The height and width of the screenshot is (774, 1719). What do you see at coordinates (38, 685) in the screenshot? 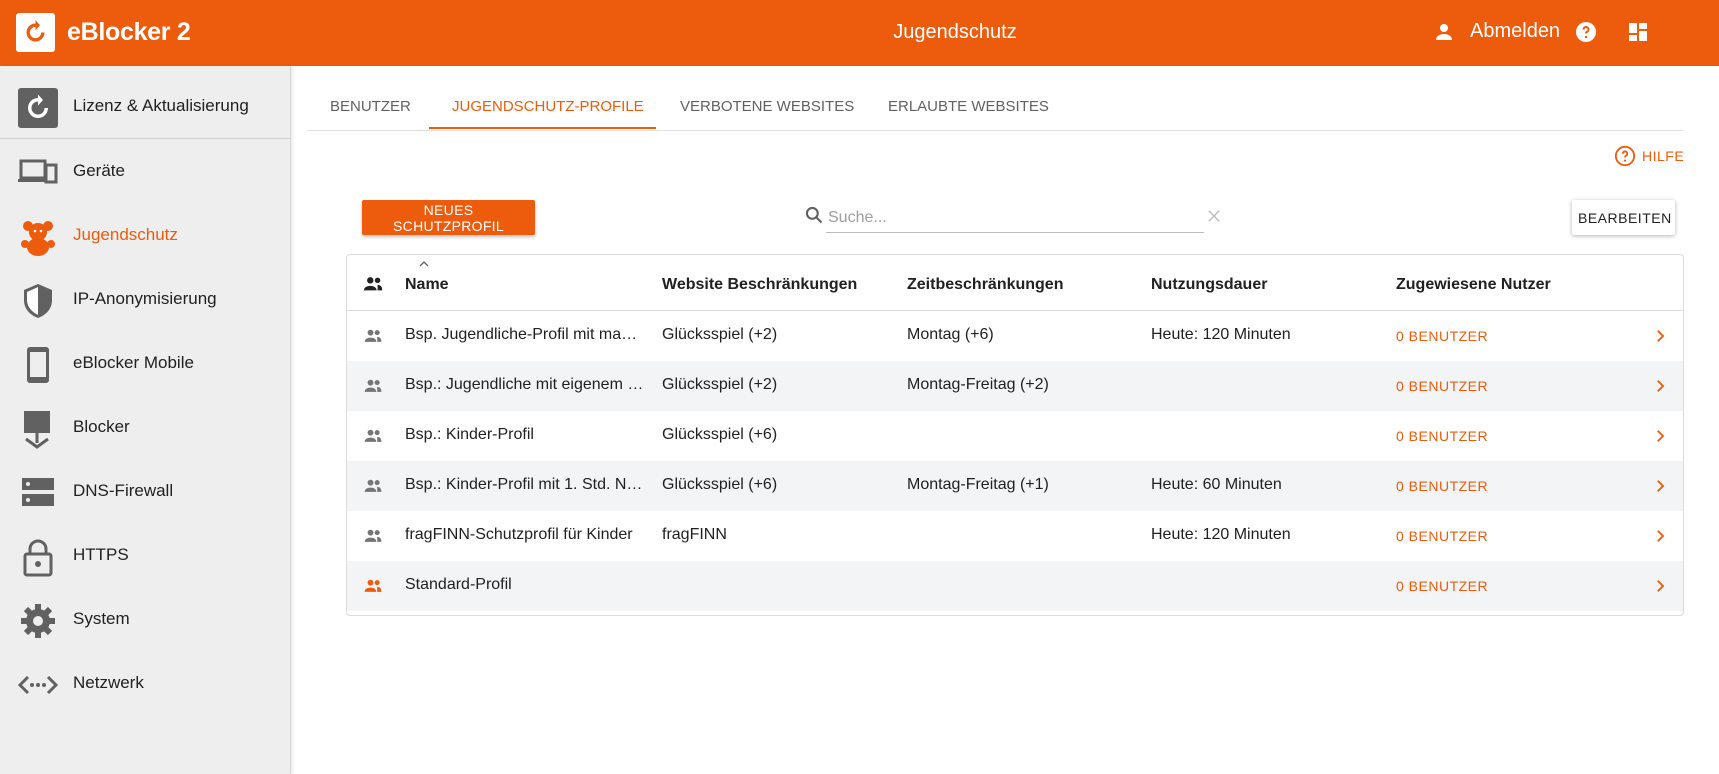
I see `network-icon` at bounding box center [38, 685].